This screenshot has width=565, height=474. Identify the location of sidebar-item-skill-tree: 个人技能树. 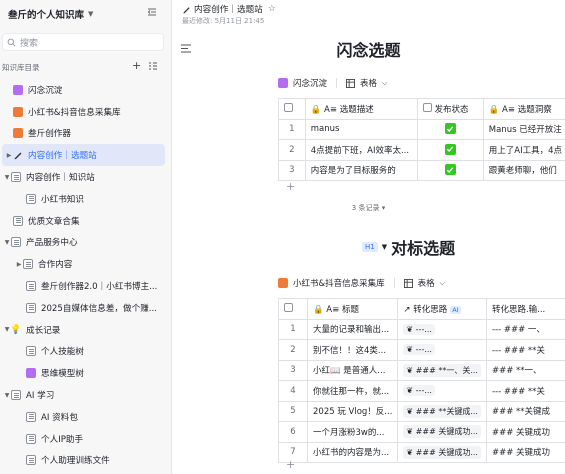
(86, 352).